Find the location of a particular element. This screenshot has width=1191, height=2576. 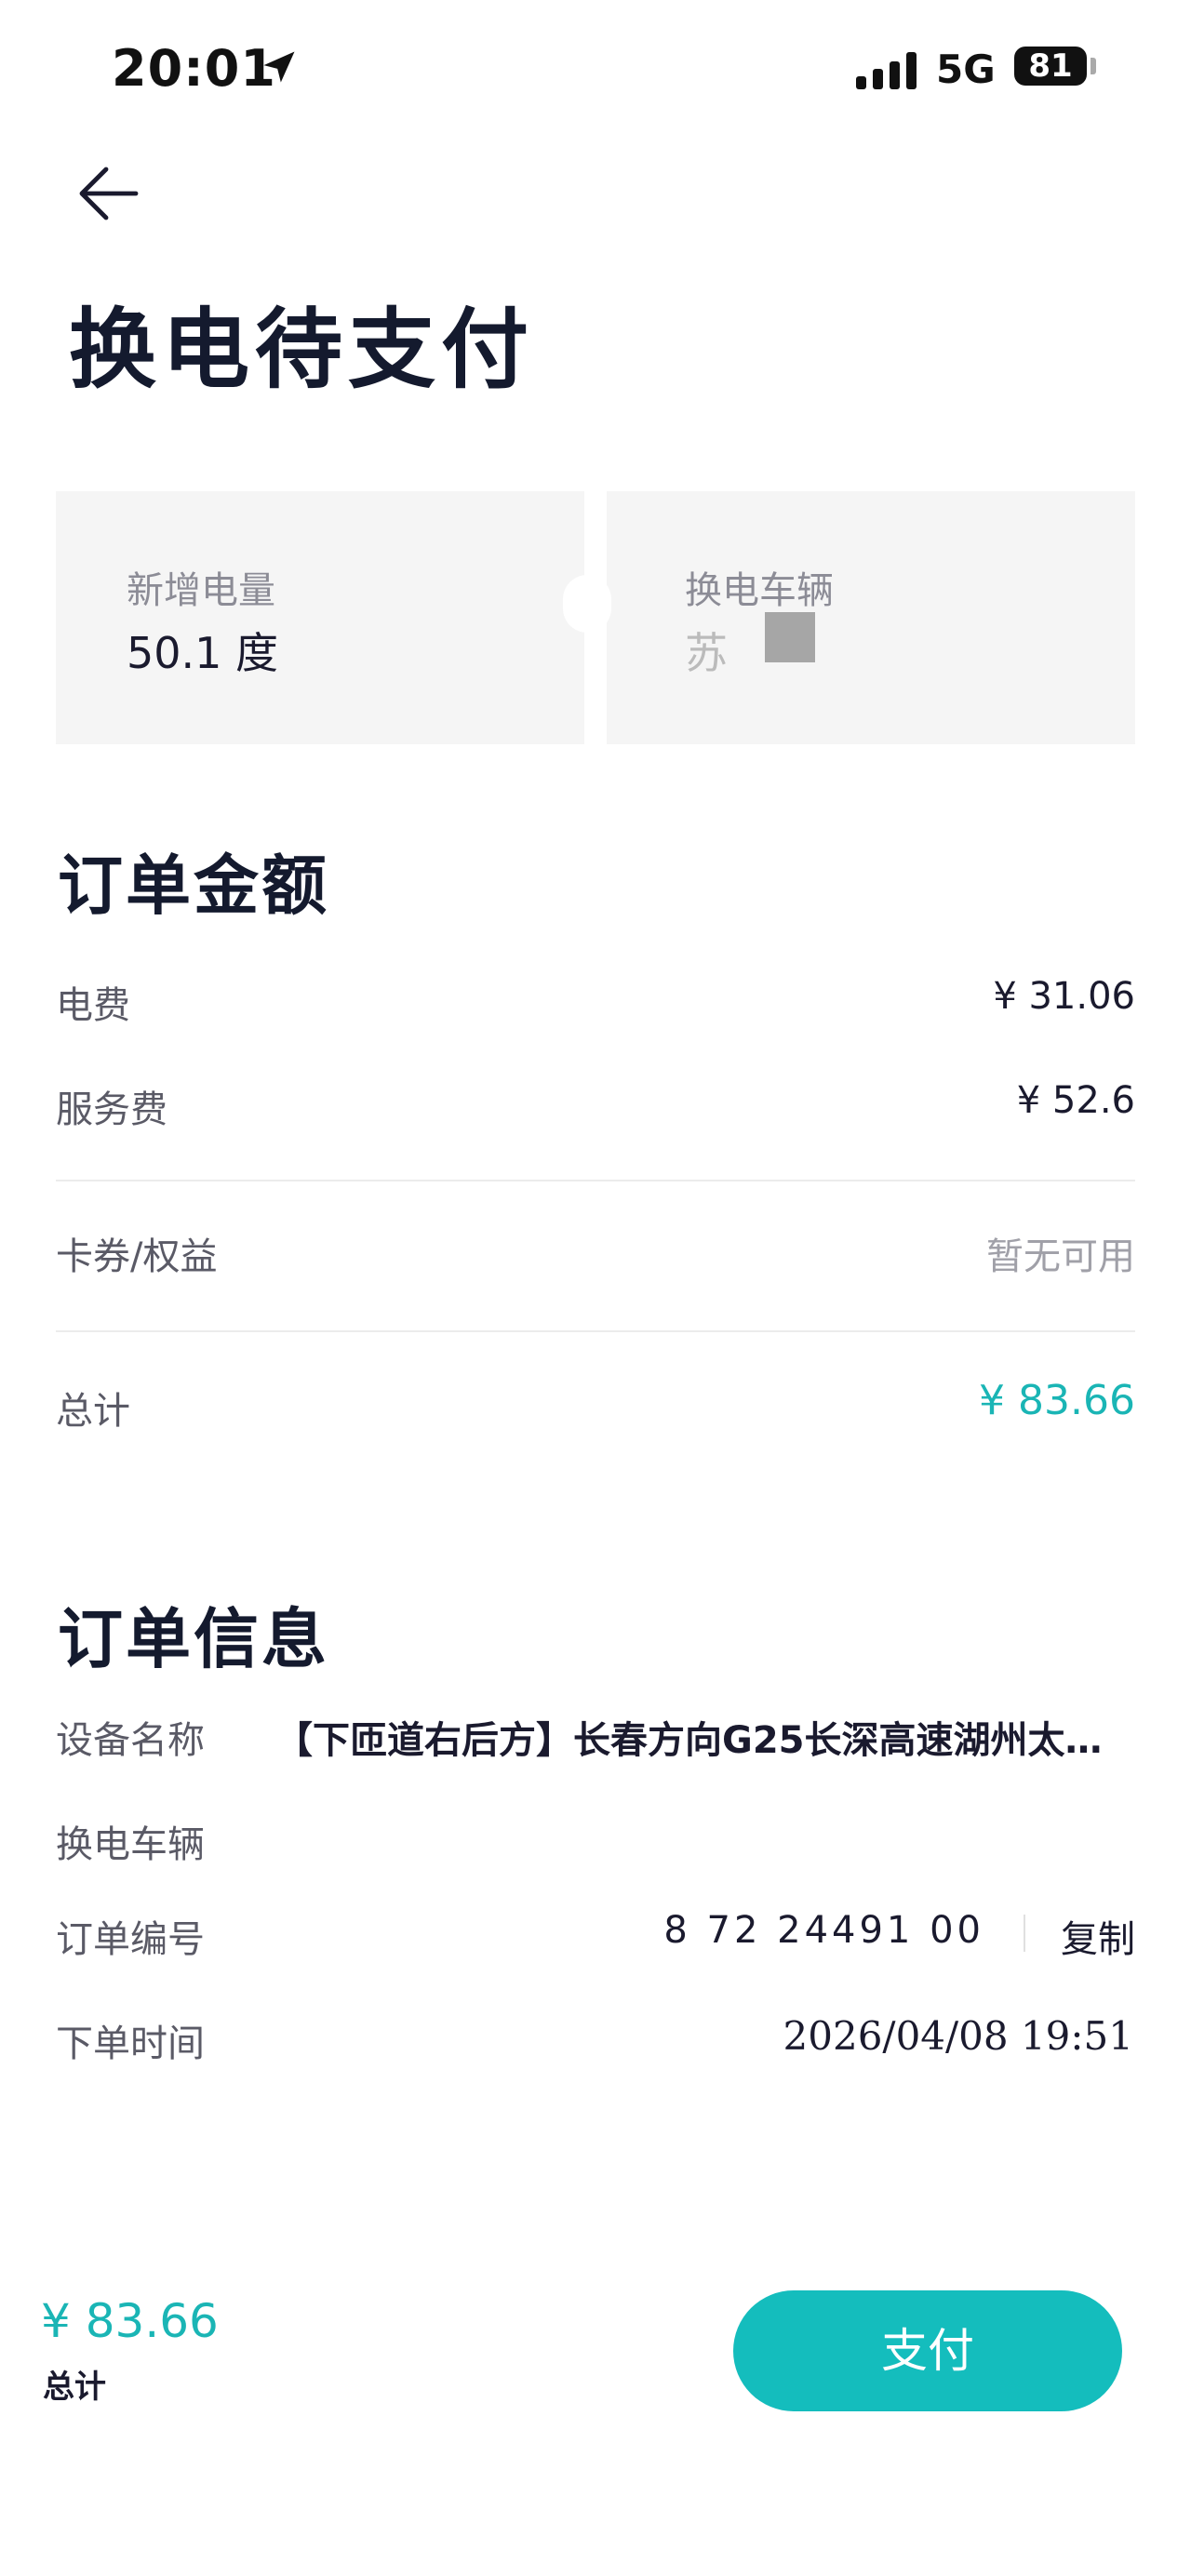

order-info-title: 订单信息 is located at coordinates (193, 1639).